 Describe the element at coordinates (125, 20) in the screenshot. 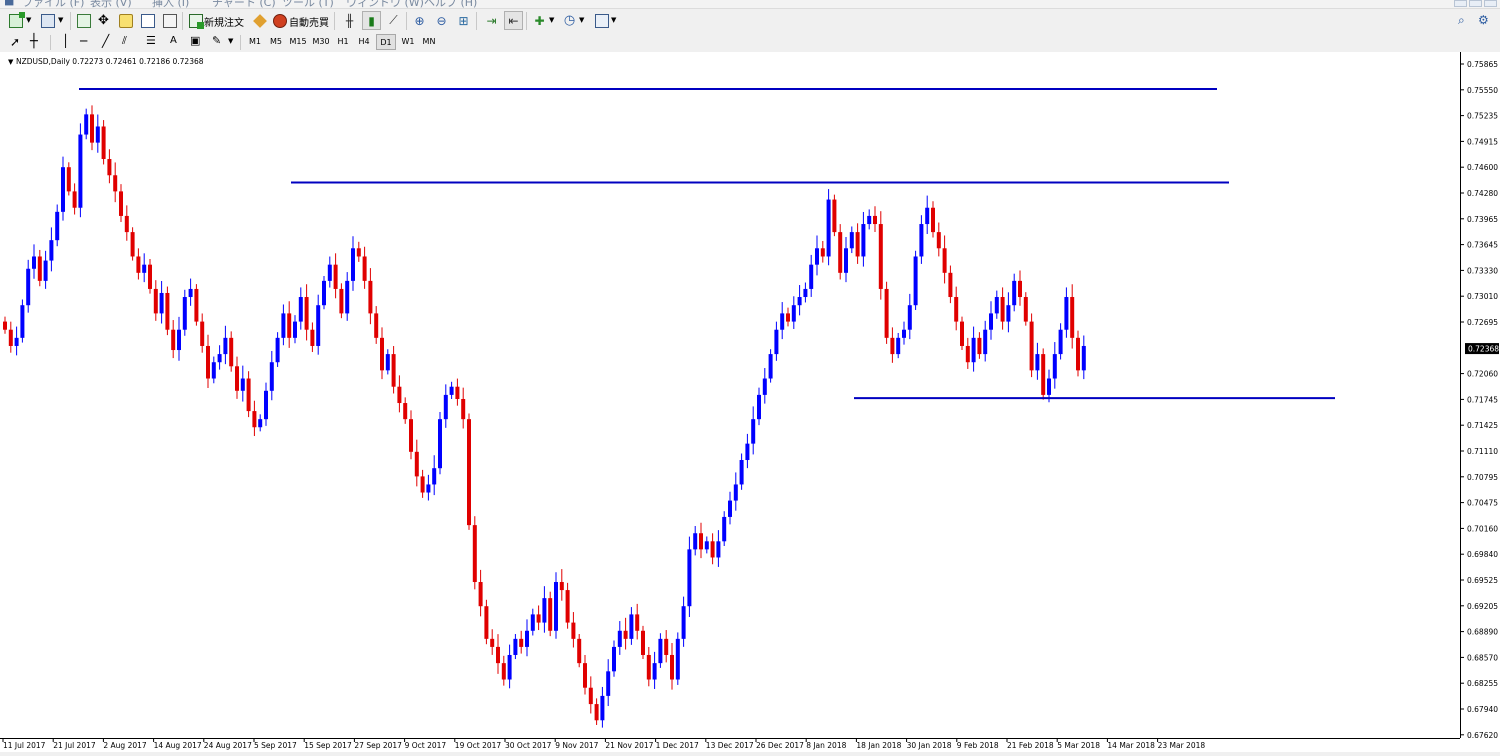

I see `navigator-button` at that location.